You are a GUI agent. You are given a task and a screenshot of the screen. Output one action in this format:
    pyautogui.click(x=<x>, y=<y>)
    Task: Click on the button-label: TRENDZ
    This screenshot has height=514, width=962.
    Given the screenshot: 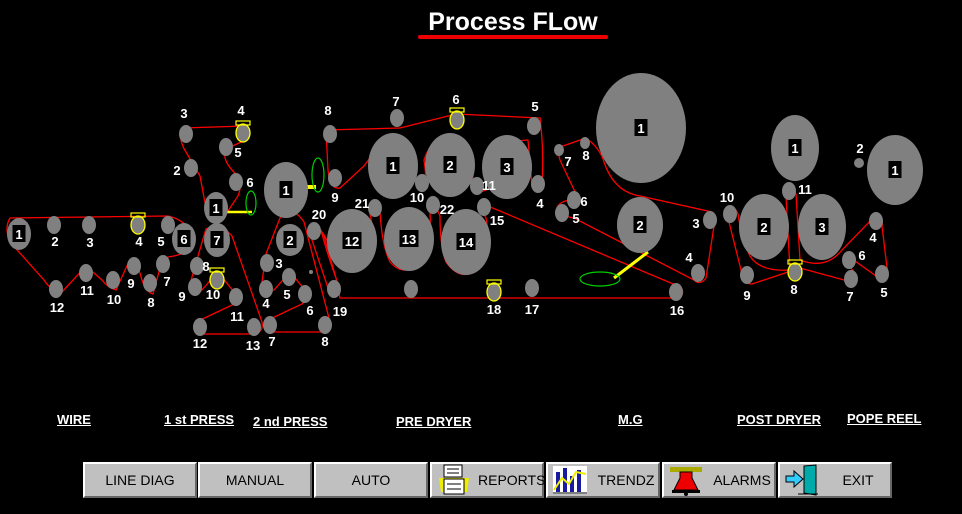 What is the action you would take?
    pyautogui.click(x=626, y=480)
    